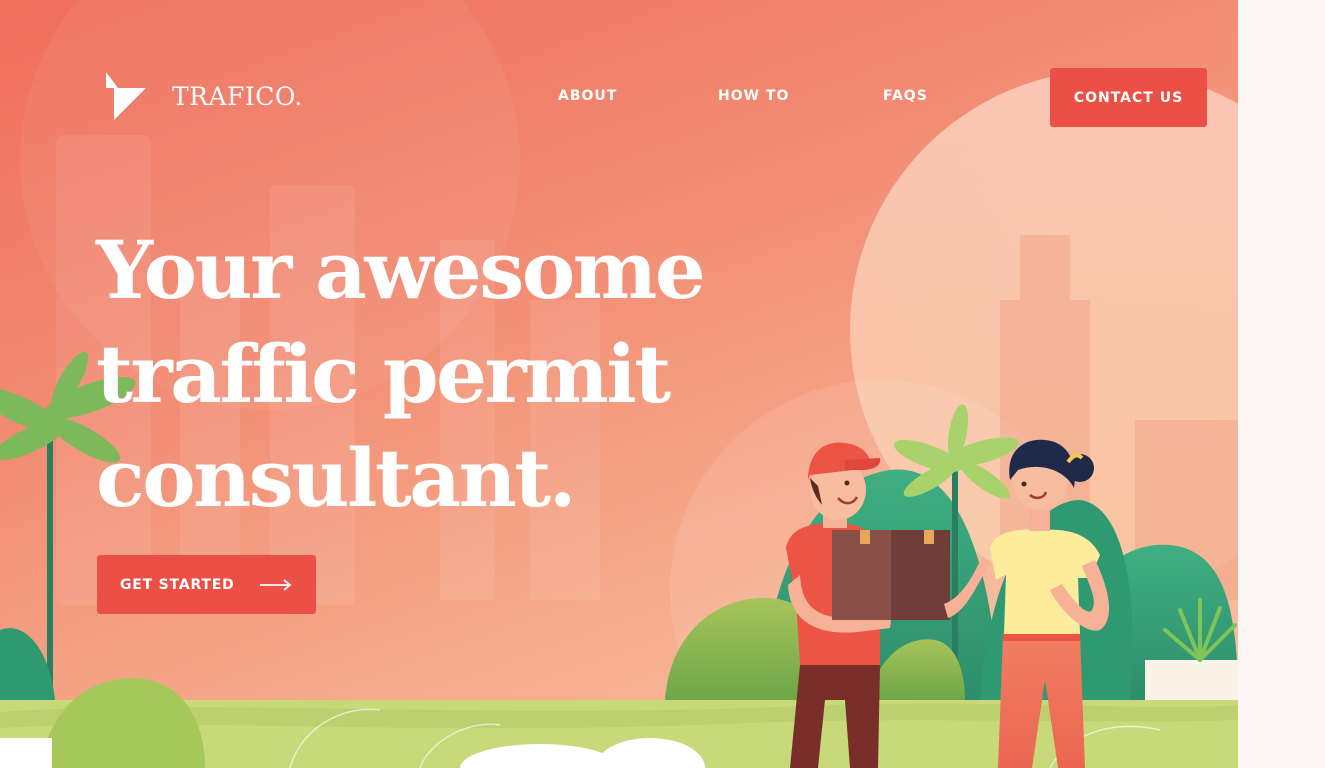  I want to click on arrow-right-icon, so click(275, 584).